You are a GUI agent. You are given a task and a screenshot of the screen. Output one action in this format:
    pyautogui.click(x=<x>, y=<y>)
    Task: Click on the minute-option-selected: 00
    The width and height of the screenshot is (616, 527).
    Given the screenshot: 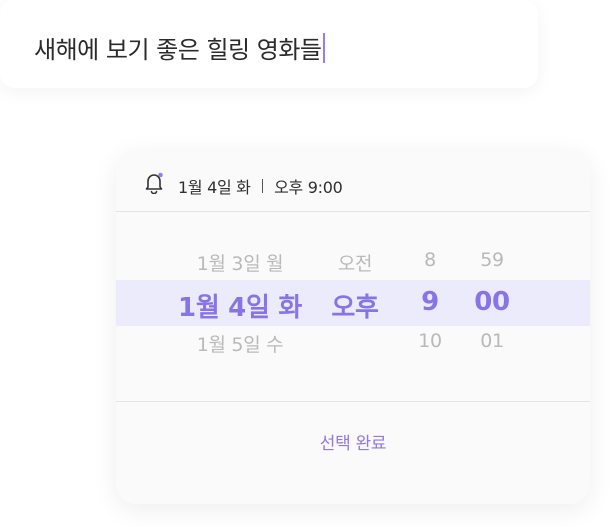 What is the action you would take?
    pyautogui.click(x=492, y=302)
    